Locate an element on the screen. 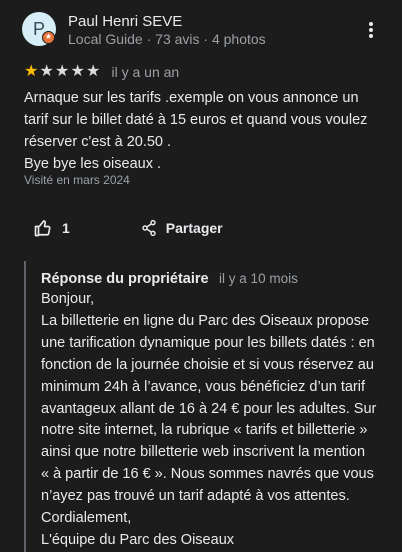 The height and width of the screenshot is (552, 402). visited-date: Visité en mars 2024 is located at coordinates (77, 180).